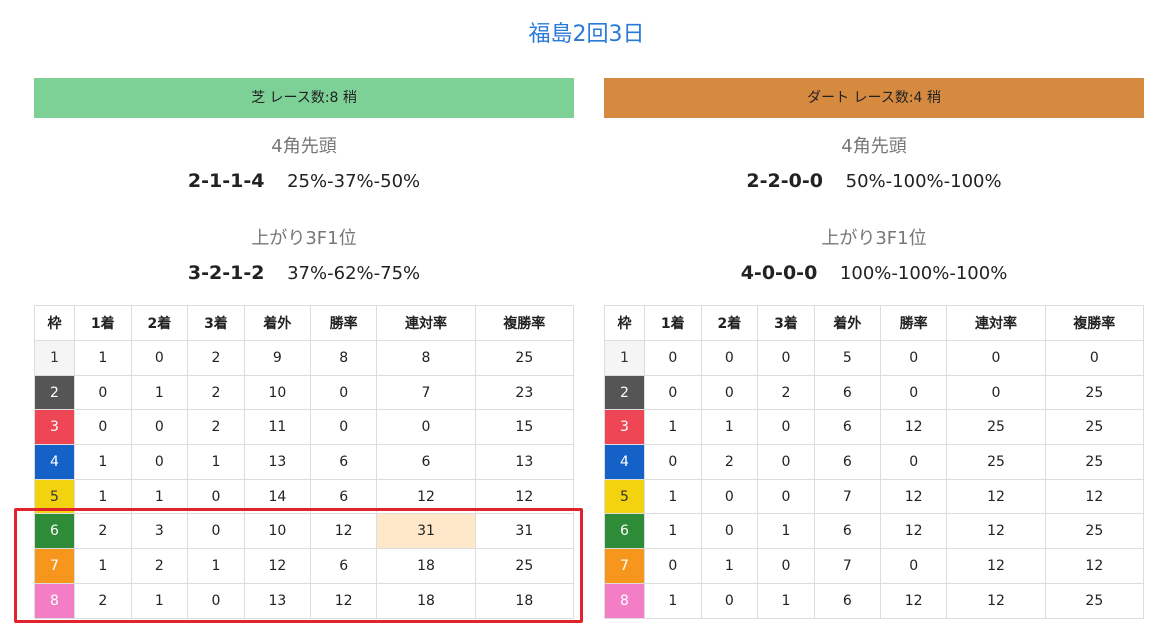 This screenshot has height=632, width=1173. I want to click on table-row: 2 0 0 2 6 0 0 25, so click(874, 392).